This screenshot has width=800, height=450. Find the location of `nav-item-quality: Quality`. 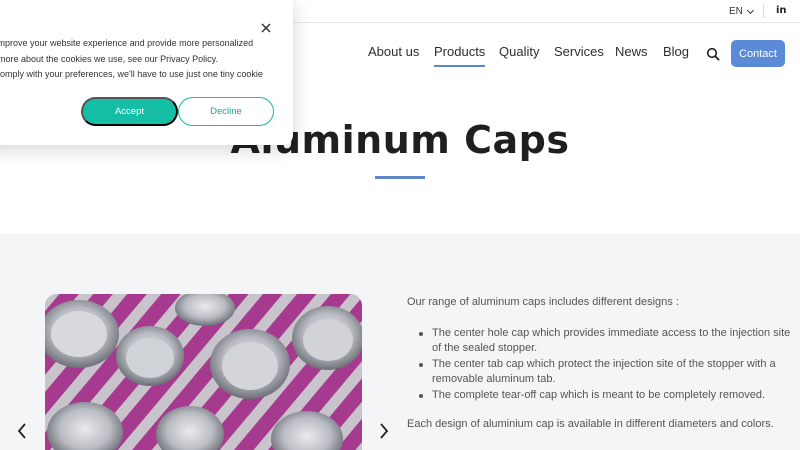

nav-item-quality: Quality is located at coordinates (519, 51).